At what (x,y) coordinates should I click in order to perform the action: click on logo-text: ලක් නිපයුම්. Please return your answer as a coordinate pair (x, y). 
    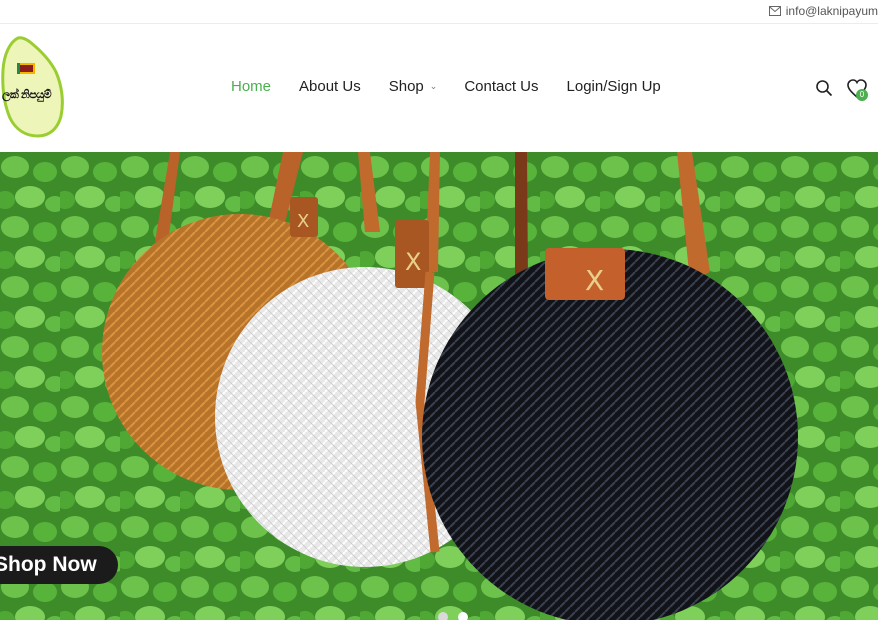
    Looking at the image, I should click on (27, 95).